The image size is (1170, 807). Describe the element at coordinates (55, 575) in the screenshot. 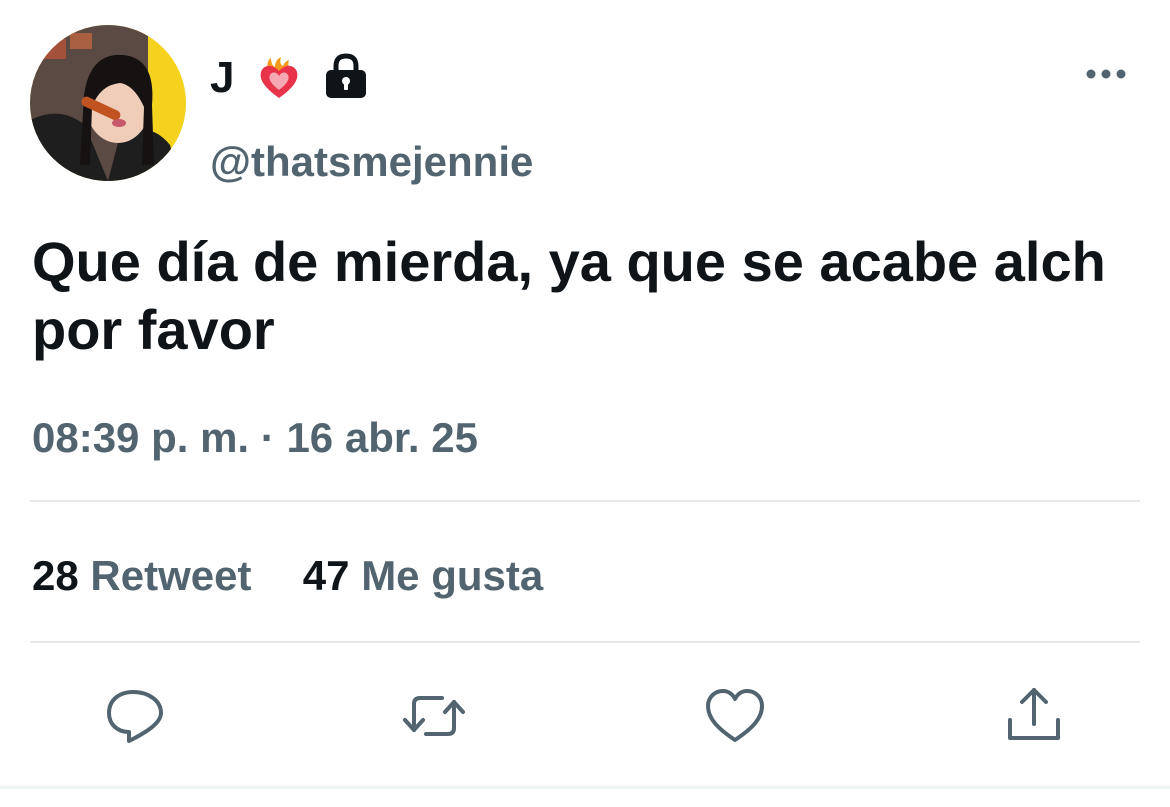

I see `retweets-count: 28` at that location.